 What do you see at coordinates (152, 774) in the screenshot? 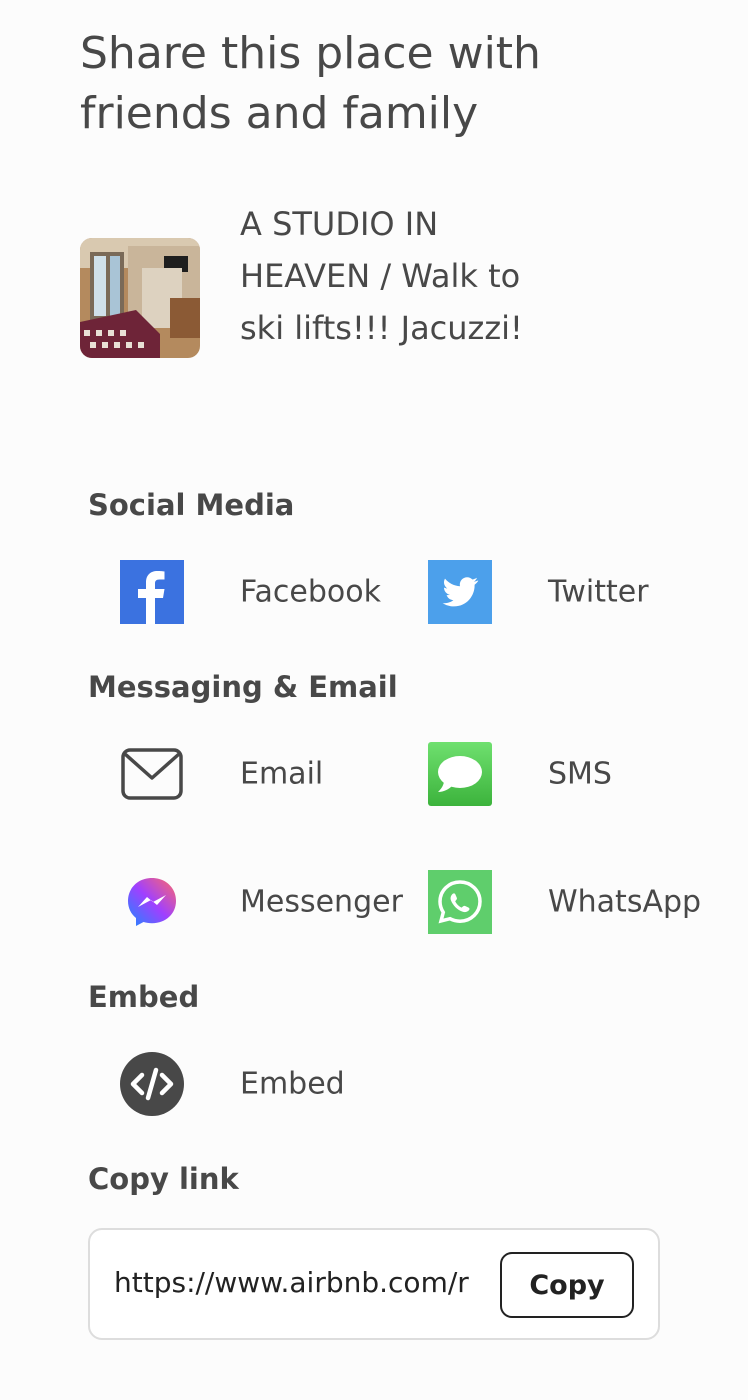
I see `envelope-icon` at bounding box center [152, 774].